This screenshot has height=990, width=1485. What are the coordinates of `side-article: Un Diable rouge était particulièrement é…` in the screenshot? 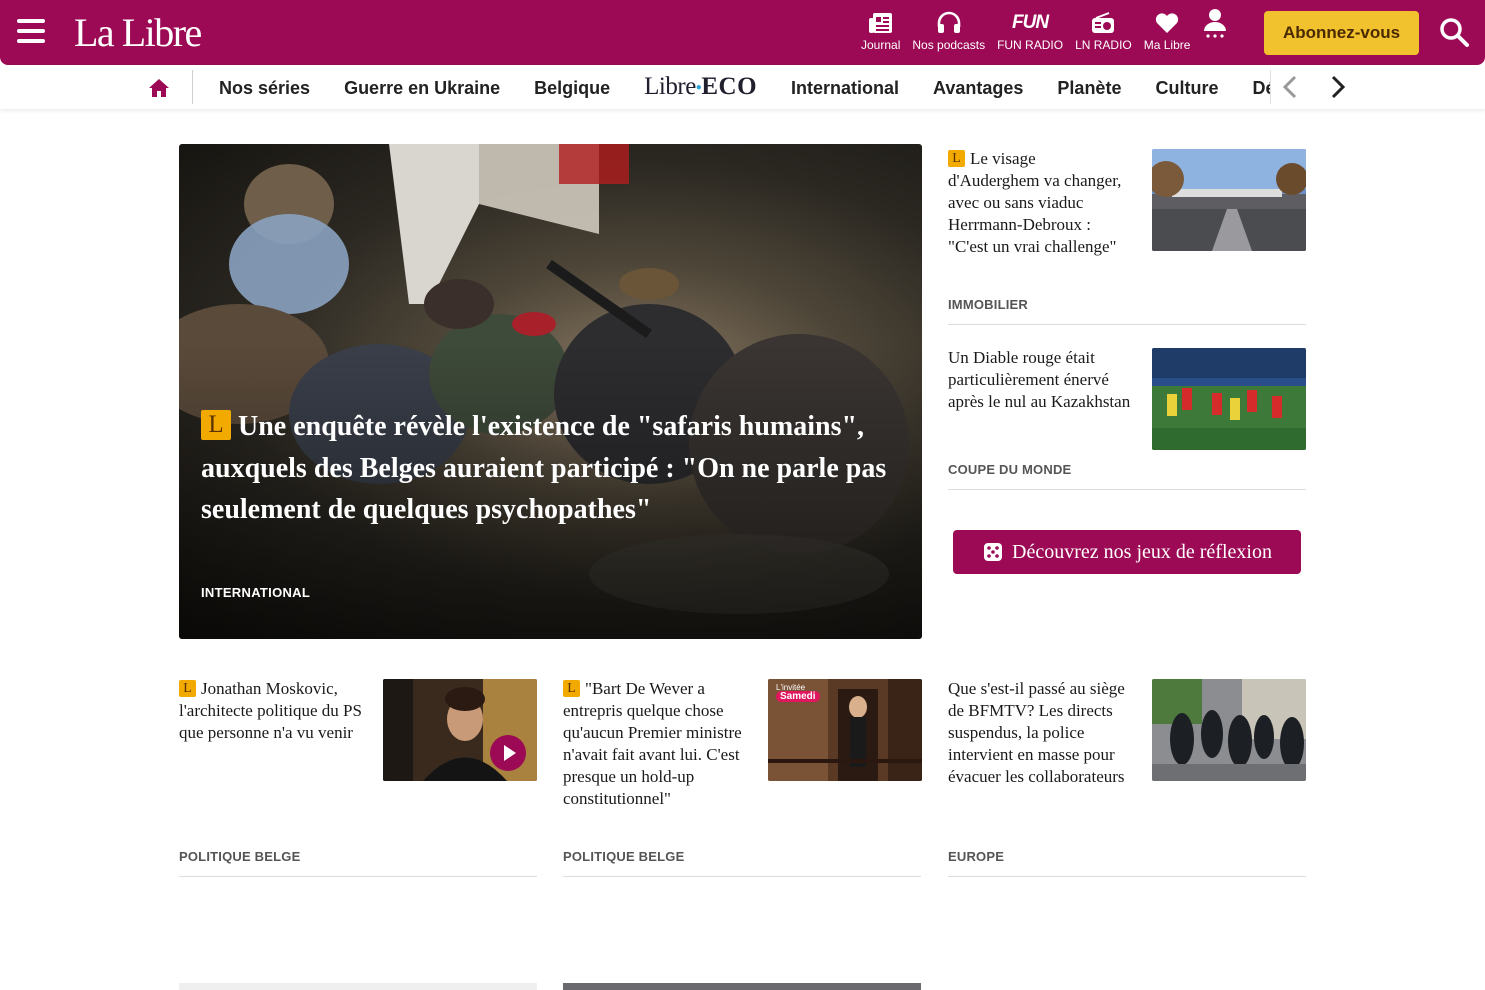 It's located at (1127, 419).